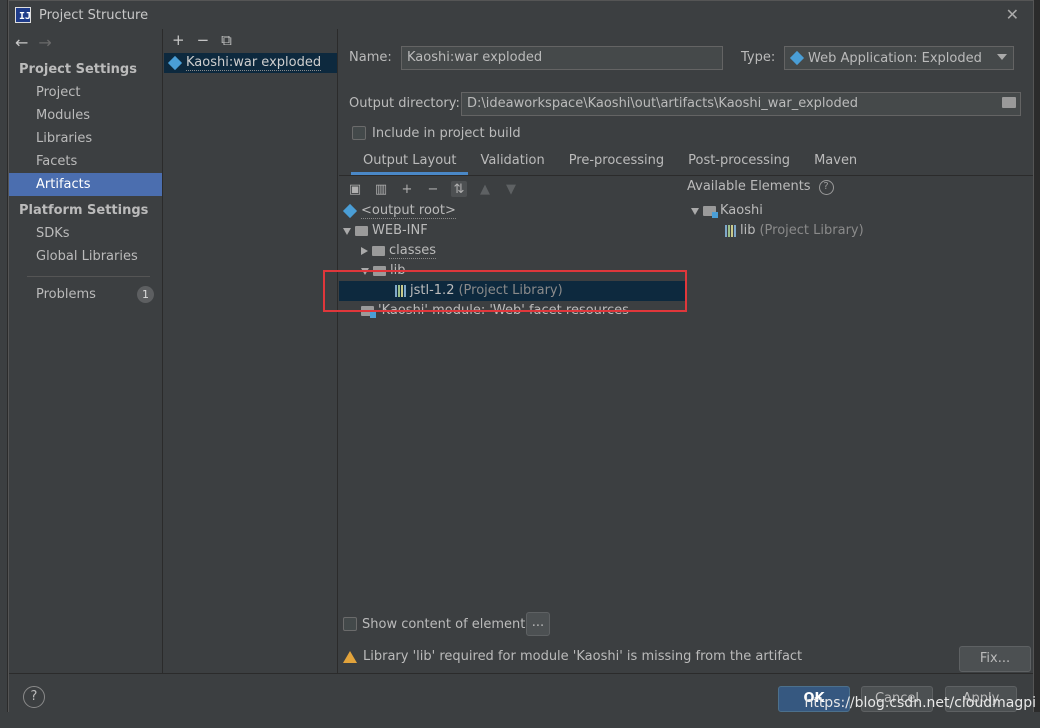 The width and height of the screenshot is (1040, 728). I want to click on tab-pre-processing: Pre-processing, so click(616, 162).